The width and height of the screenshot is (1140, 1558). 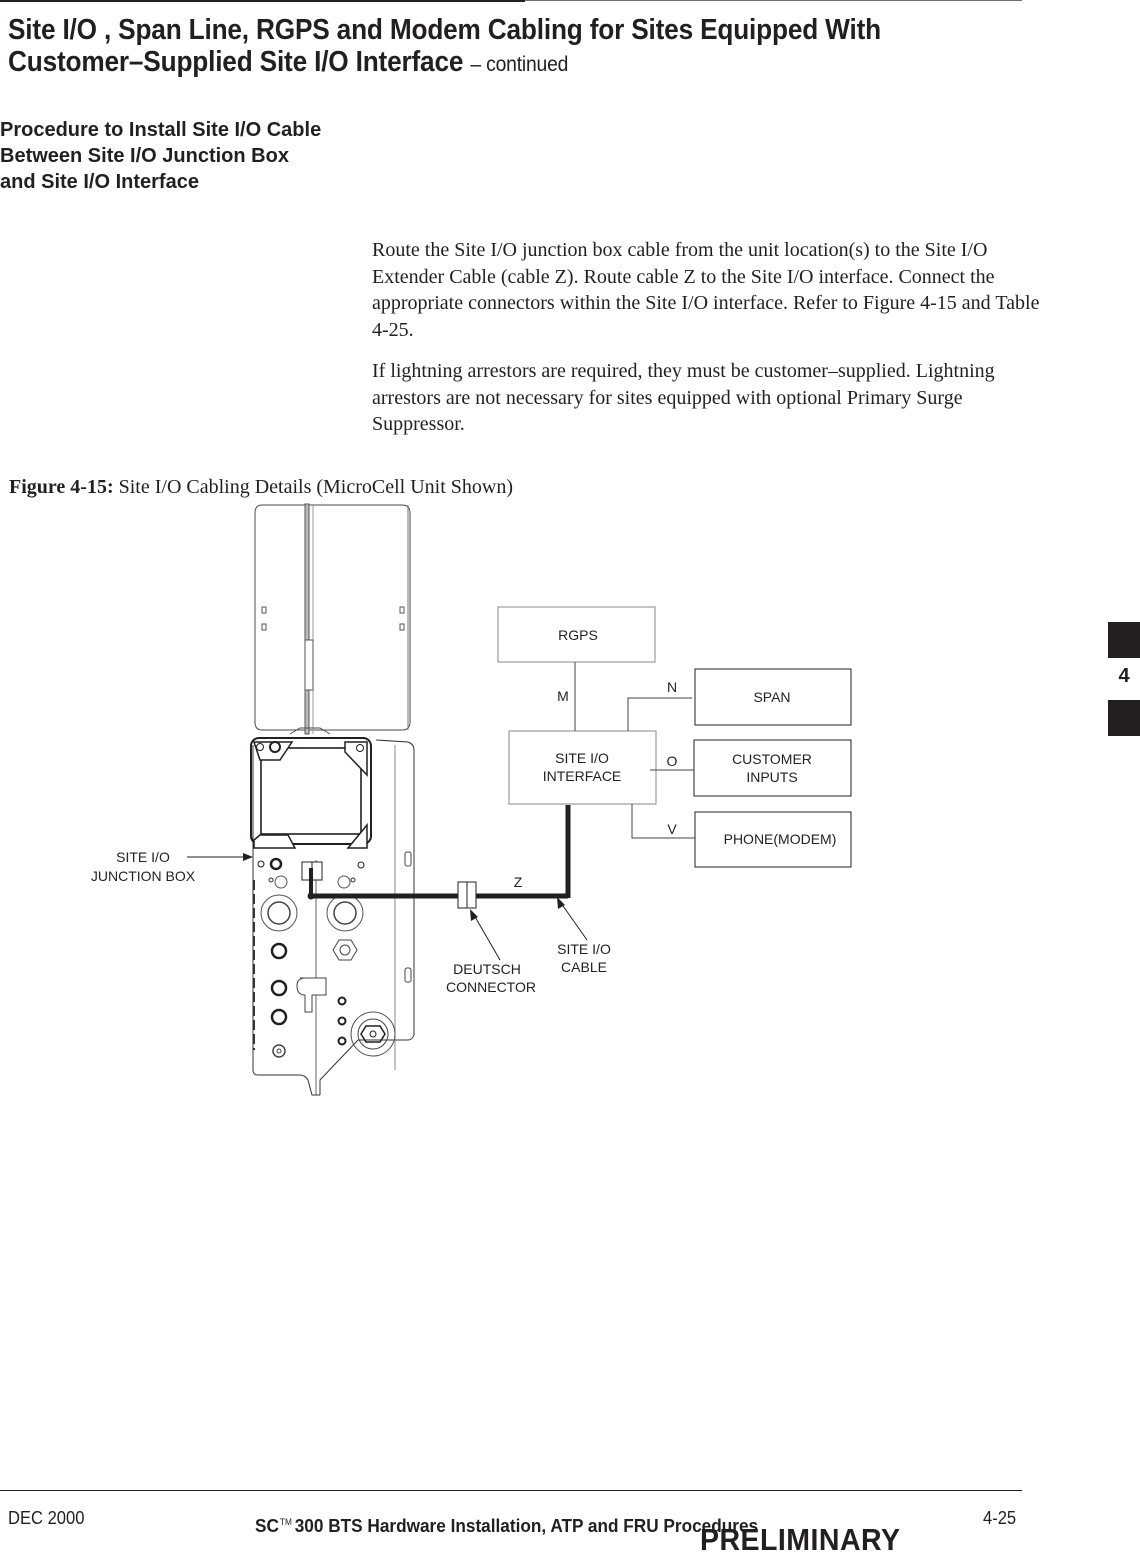 What do you see at coordinates (267, 1525) in the screenshot?
I see `footer-doc-title-prefix: SC` at bounding box center [267, 1525].